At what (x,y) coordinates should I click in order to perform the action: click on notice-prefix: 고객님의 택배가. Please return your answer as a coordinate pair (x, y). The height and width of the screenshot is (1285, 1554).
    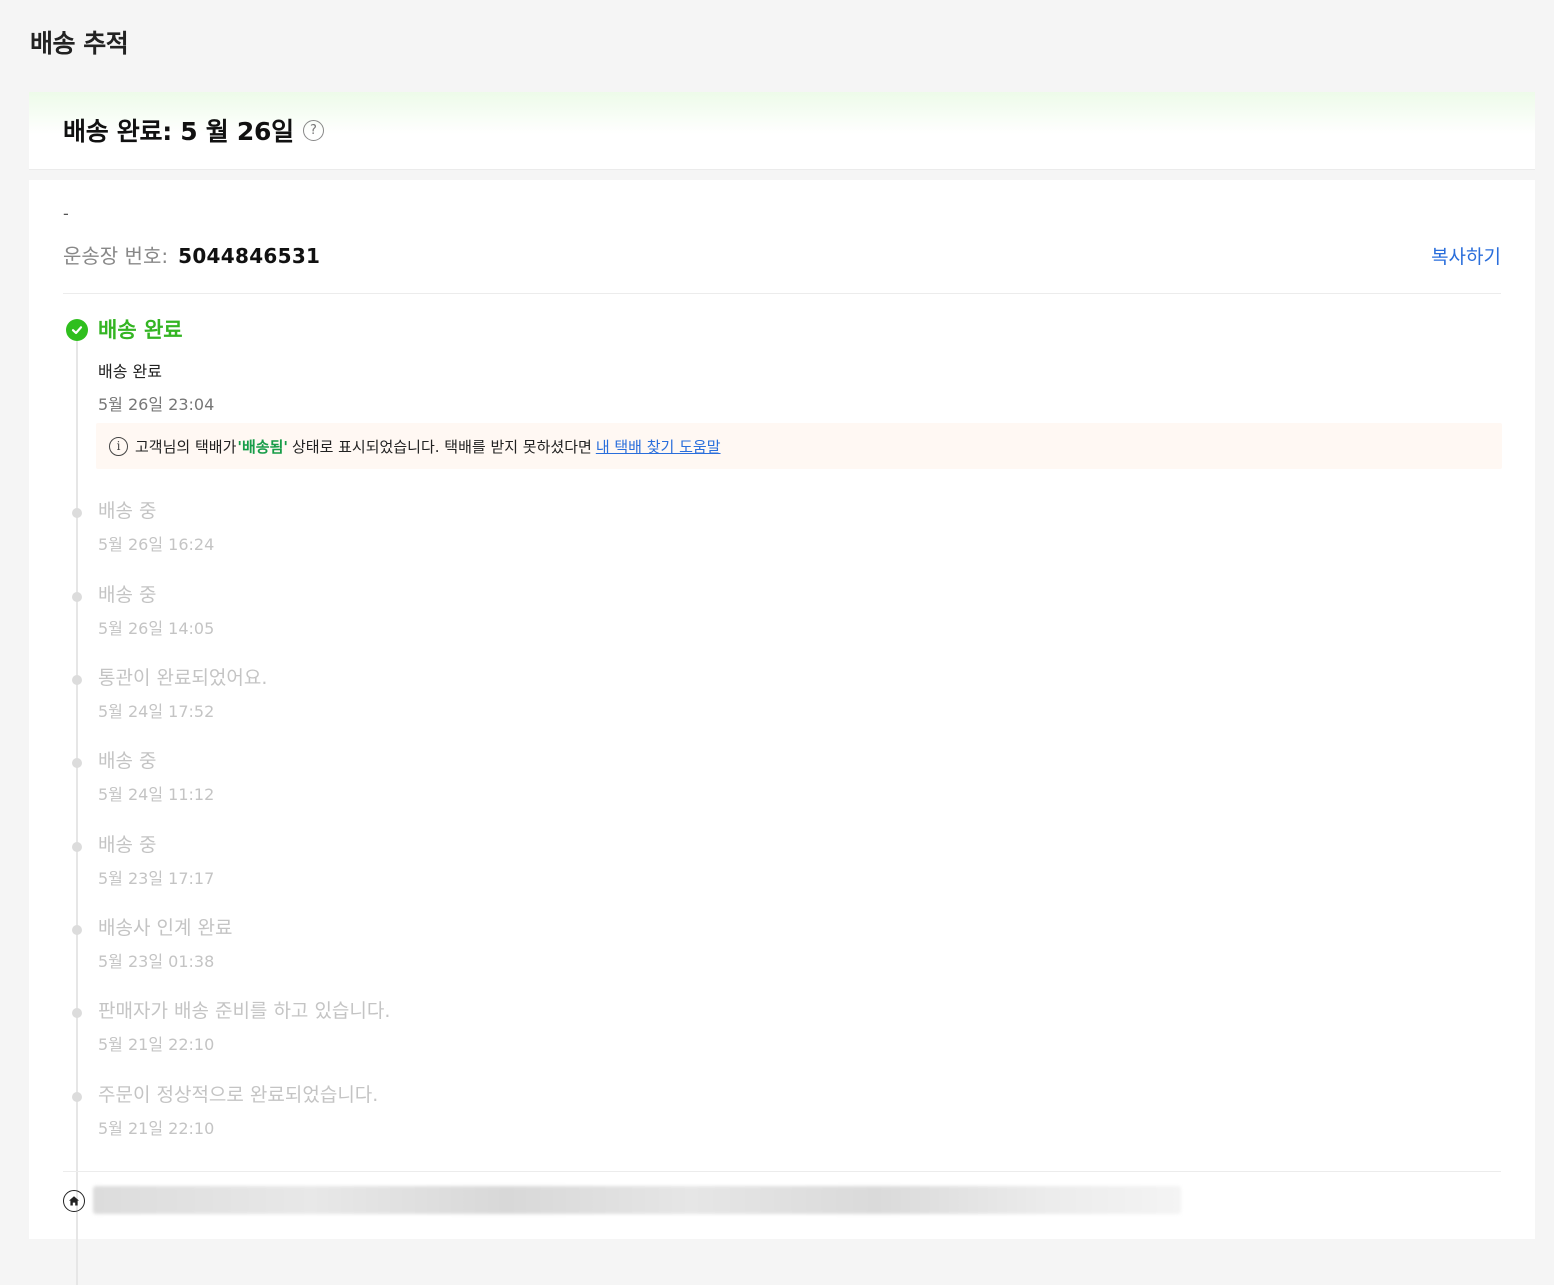
    Looking at the image, I should click on (186, 446).